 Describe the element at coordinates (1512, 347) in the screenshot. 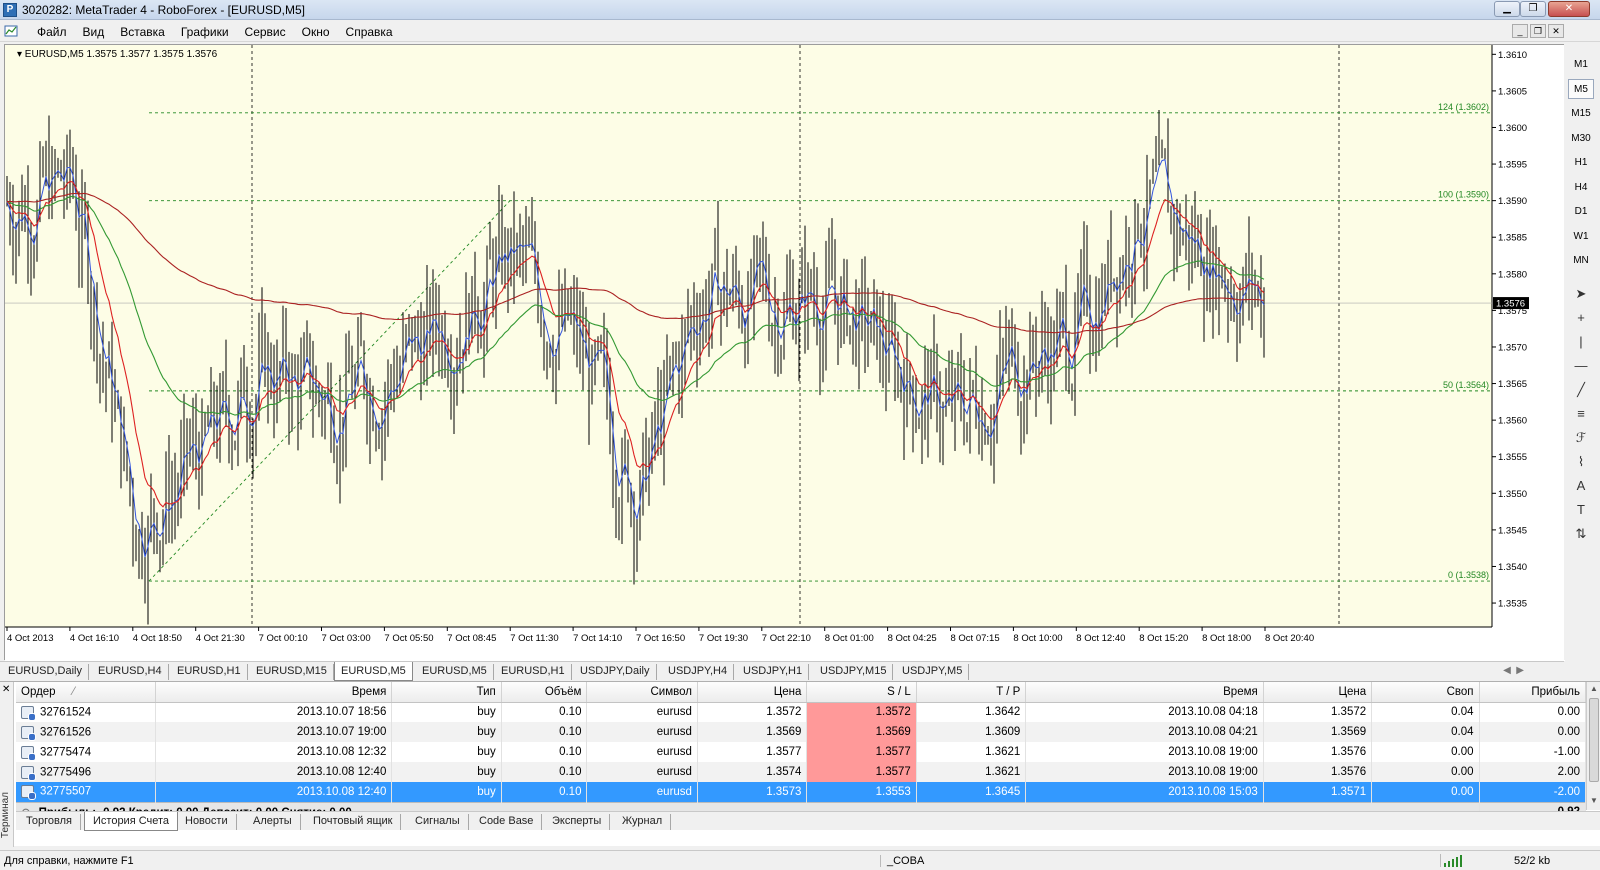

I see `price-tick-label: 1.3570` at that location.